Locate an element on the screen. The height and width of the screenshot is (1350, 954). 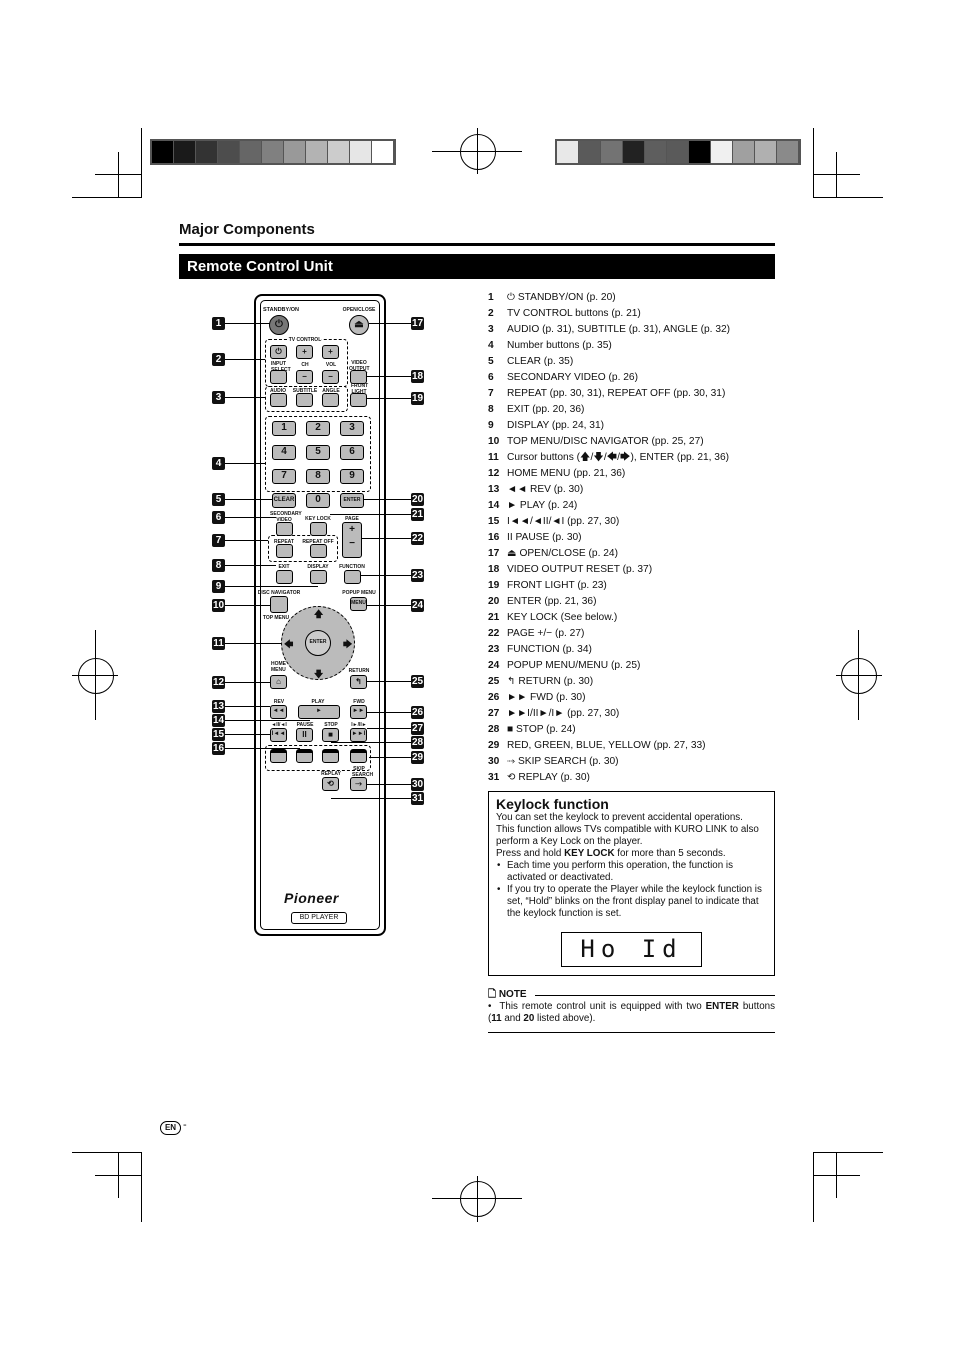
callout-20: 20 is located at coordinates (417, 499).